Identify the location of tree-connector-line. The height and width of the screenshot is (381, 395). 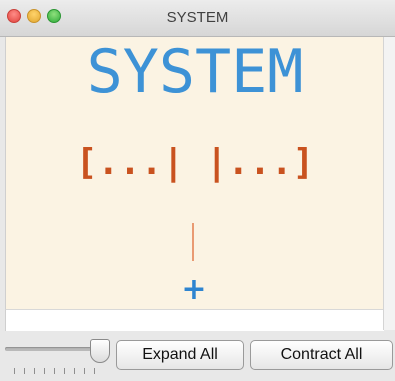
(193, 242).